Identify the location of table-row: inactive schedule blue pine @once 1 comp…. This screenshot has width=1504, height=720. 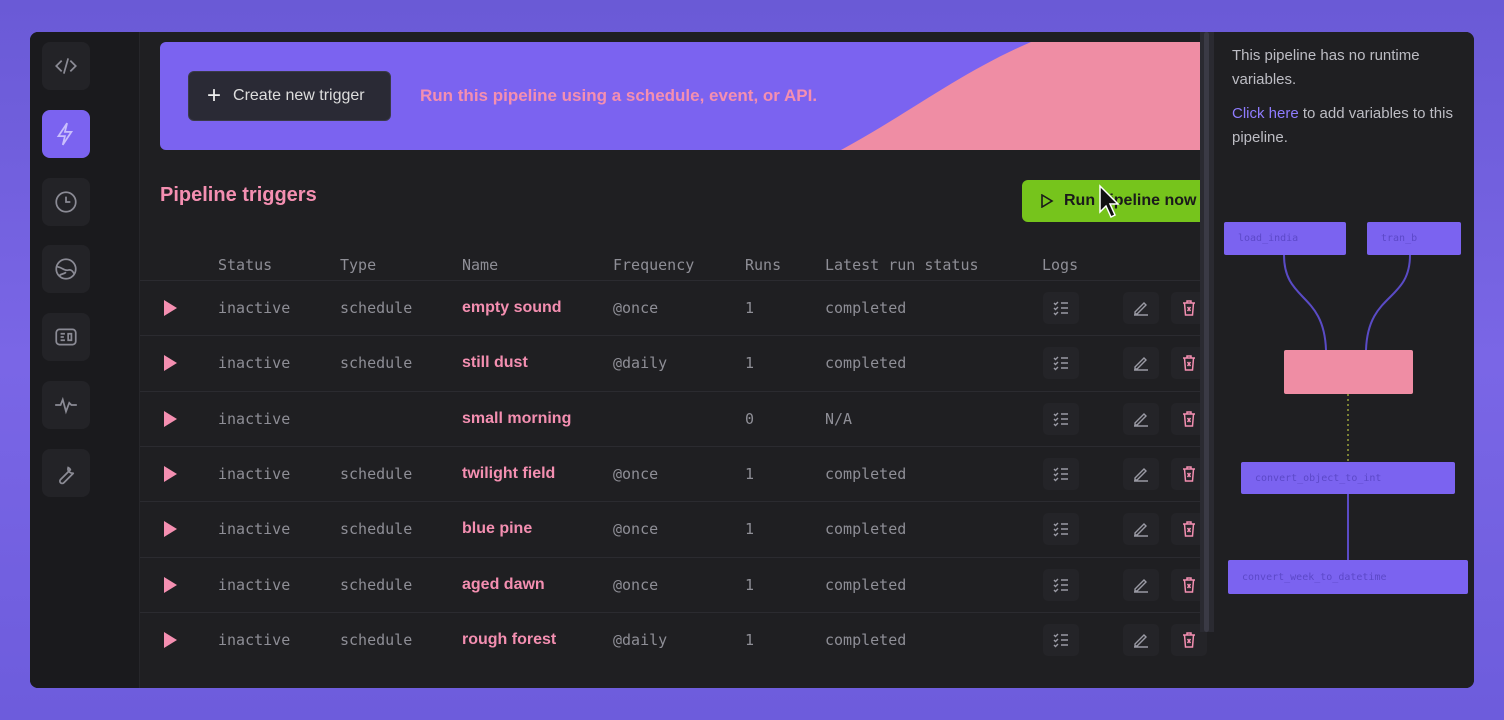
(673, 528).